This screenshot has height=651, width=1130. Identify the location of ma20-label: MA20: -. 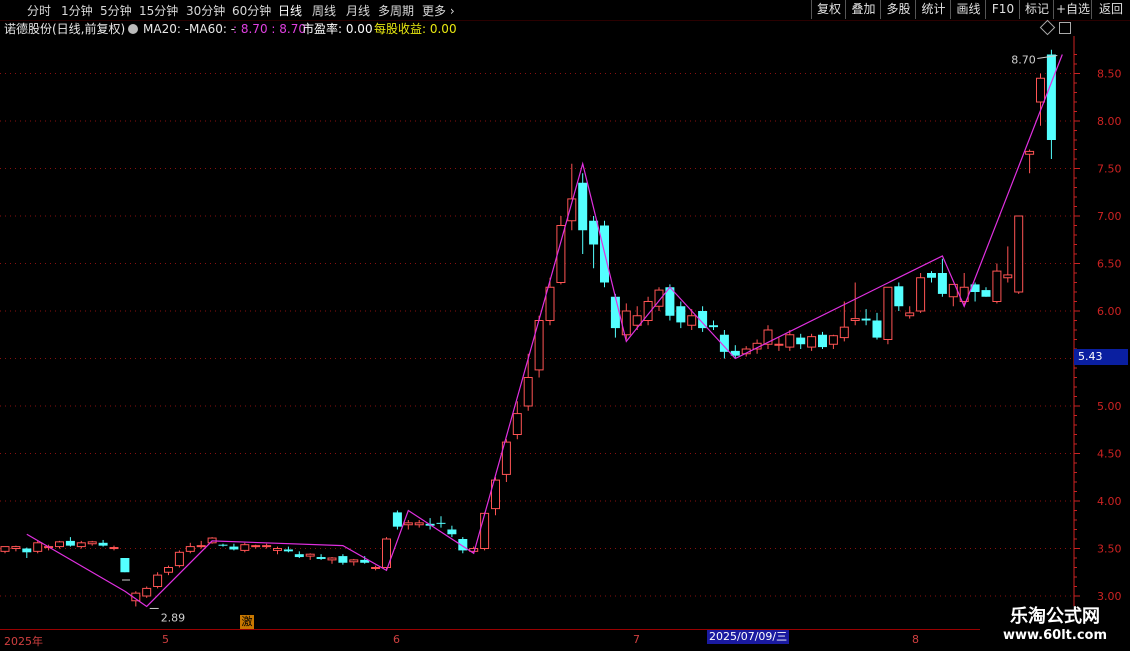
(166, 29).